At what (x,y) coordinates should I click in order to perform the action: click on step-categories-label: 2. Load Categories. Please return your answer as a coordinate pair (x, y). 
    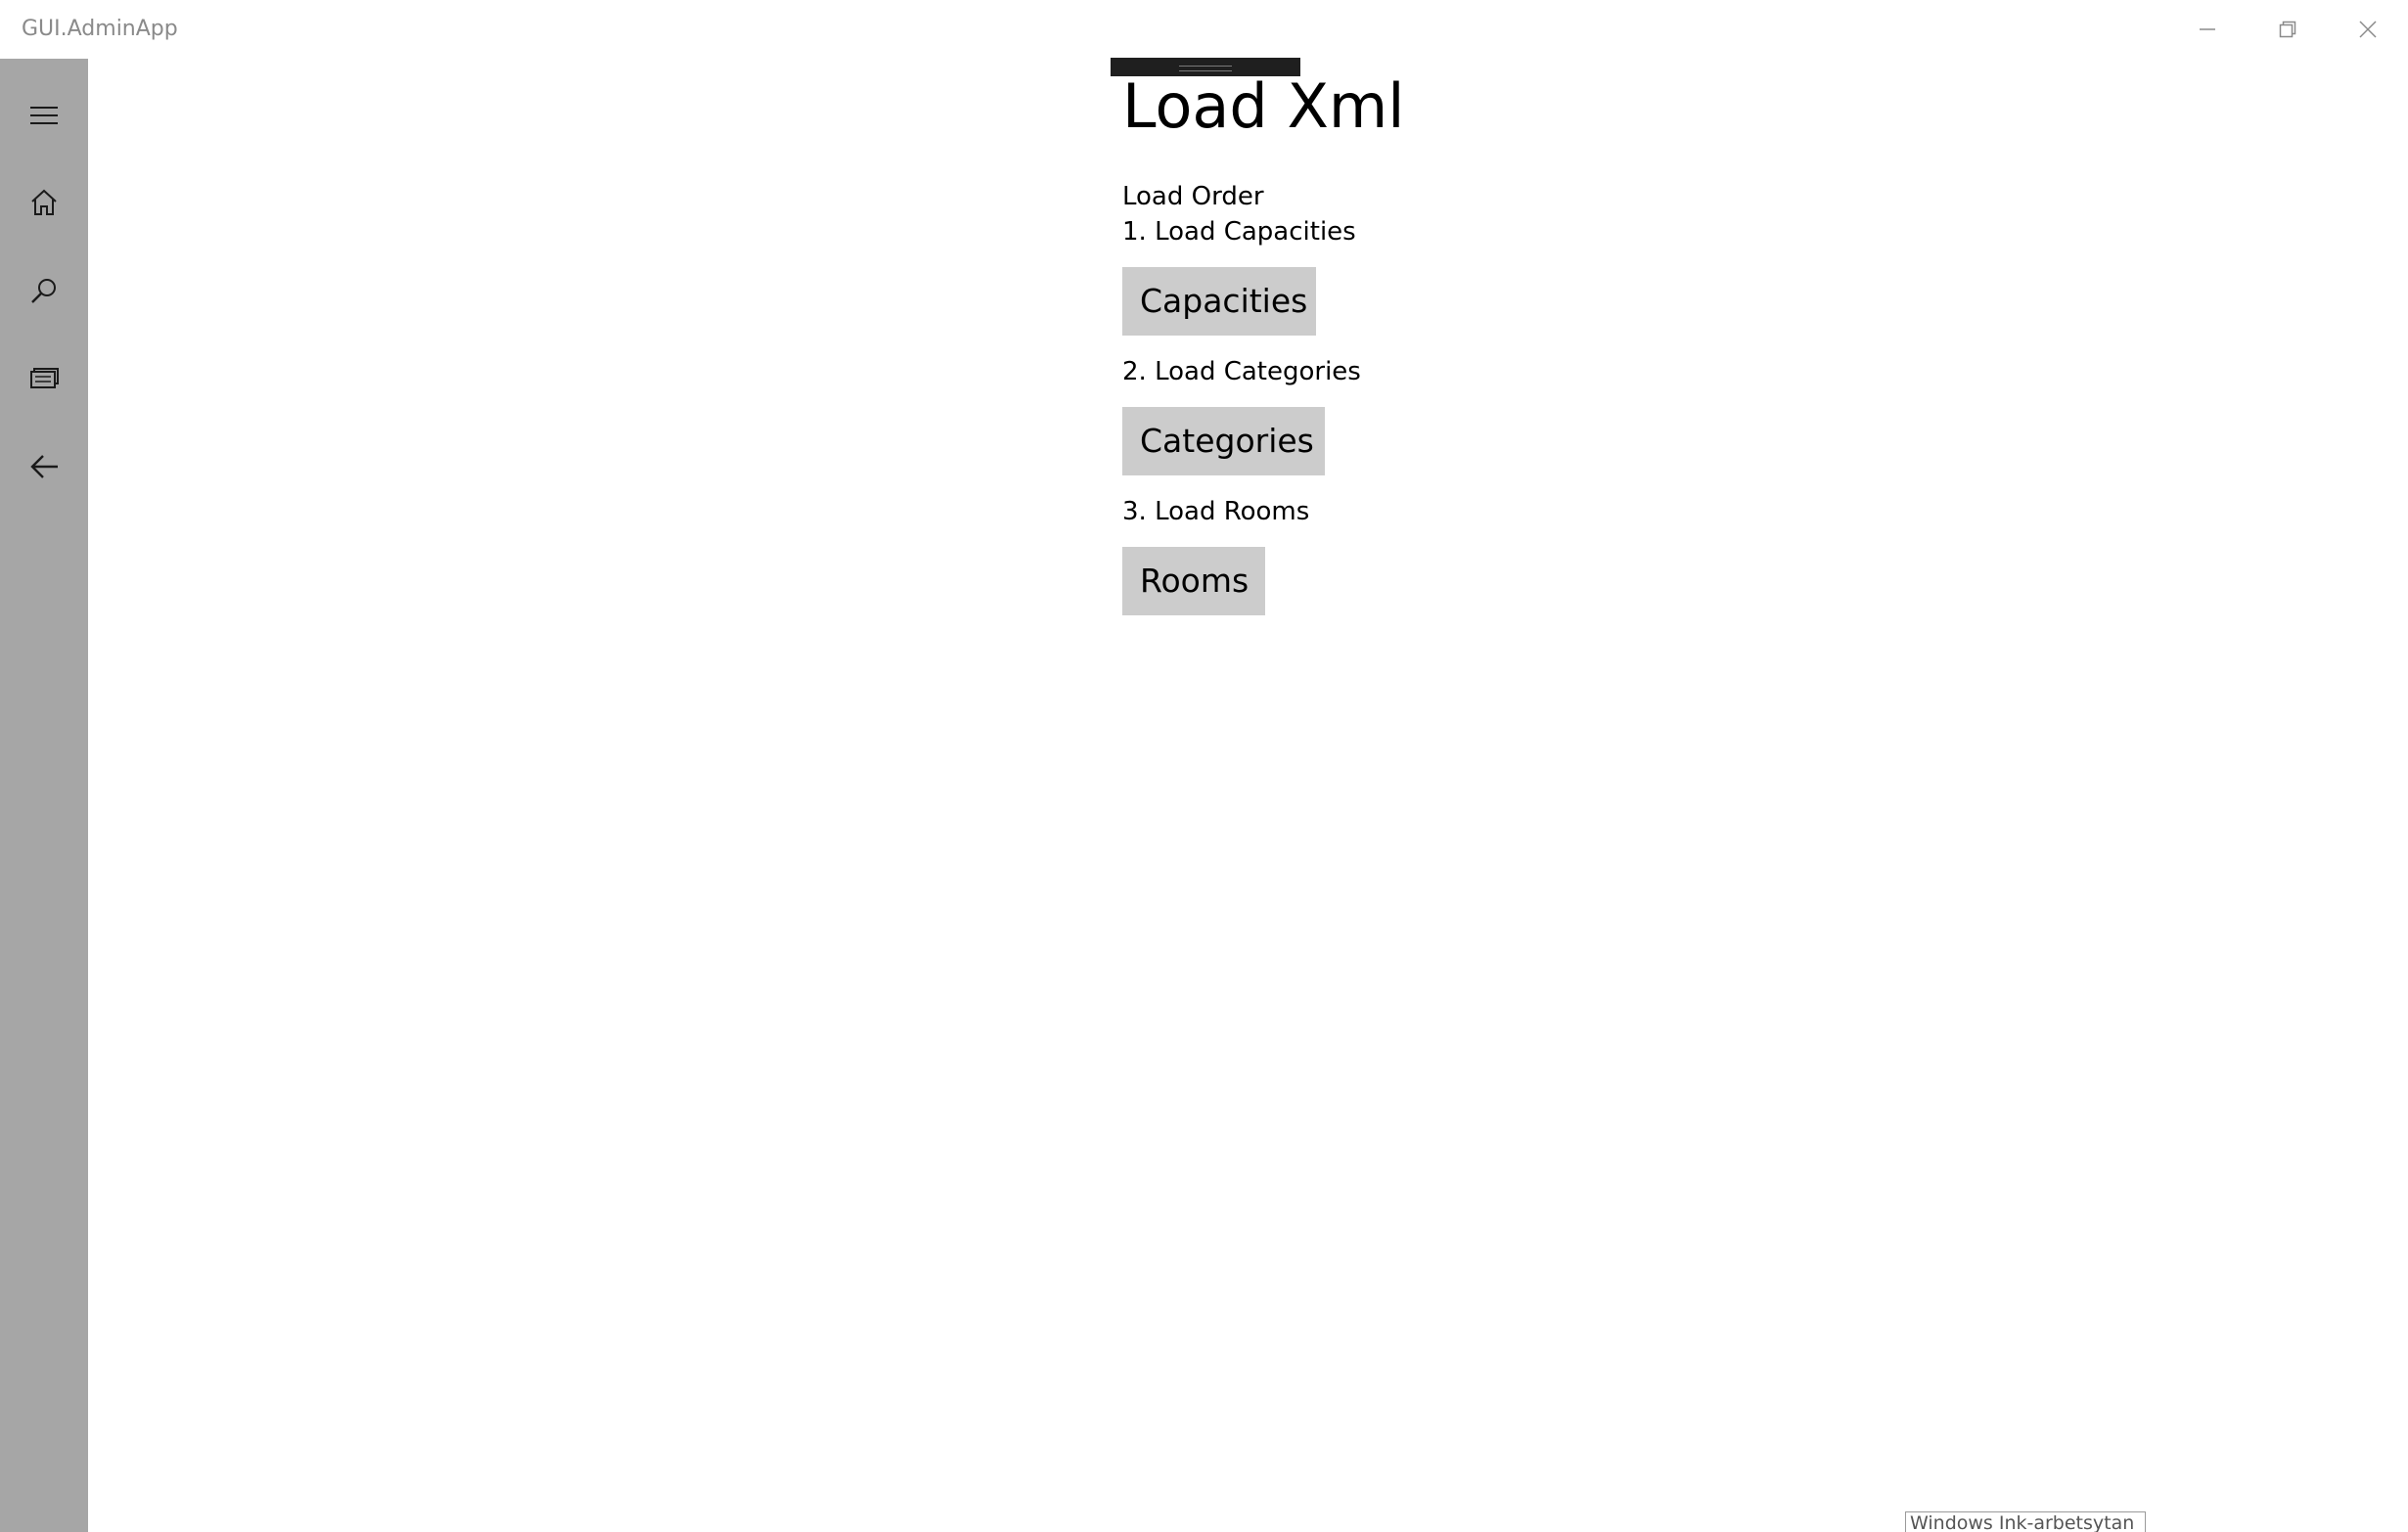
    Looking at the image, I should click on (1241, 371).